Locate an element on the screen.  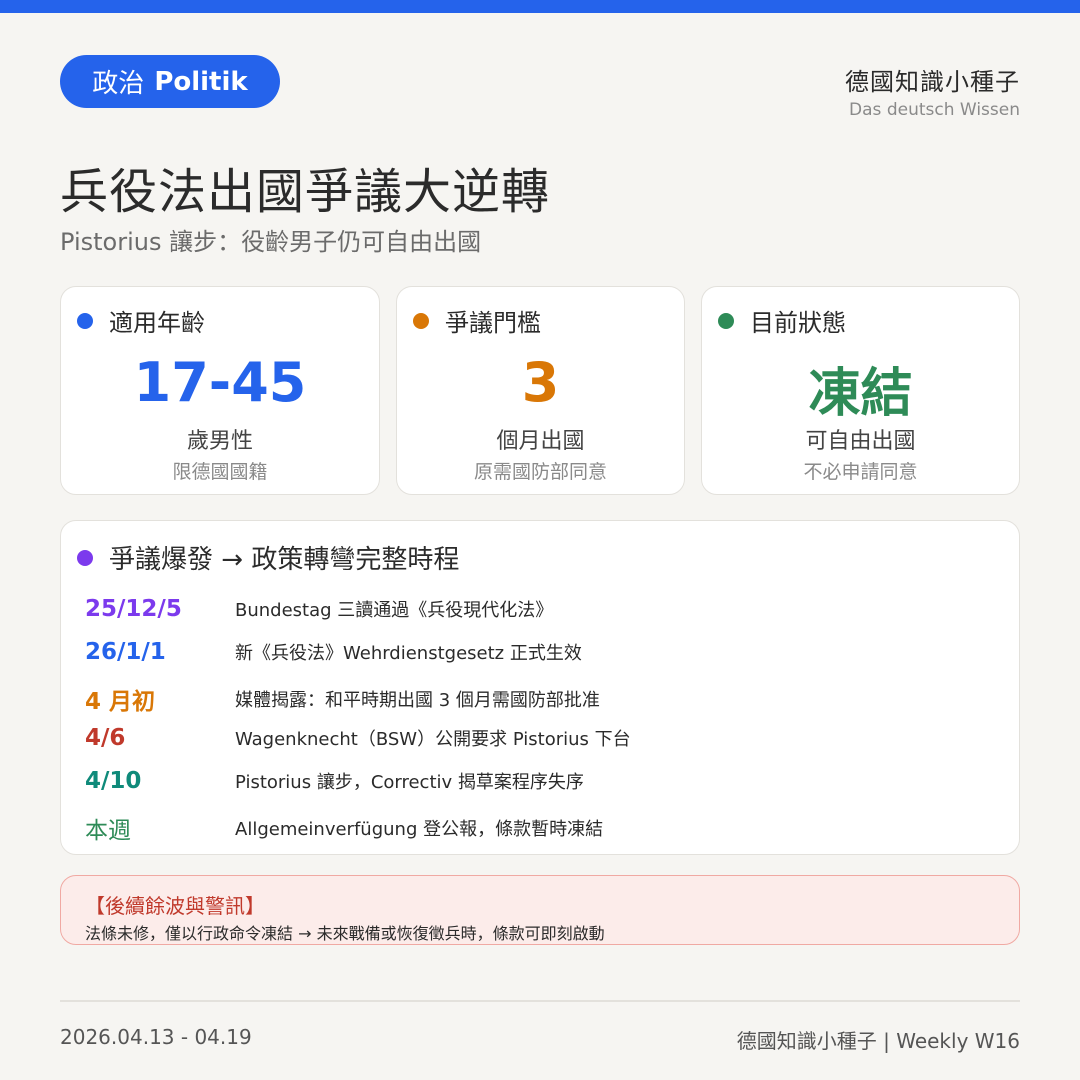
timeline-row: 本週 Allgemeinverfügung 登公報，條款暫時凍結 is located at coordinates (344, 828).